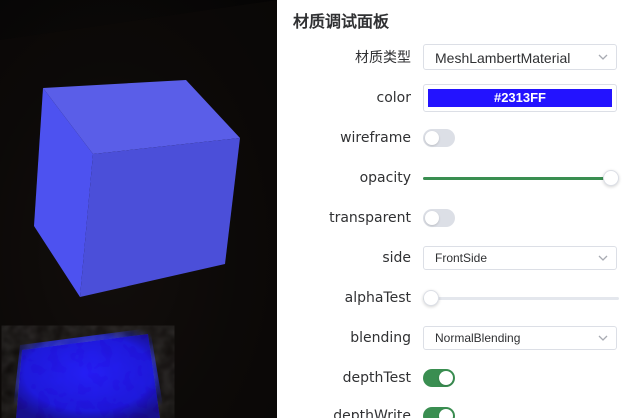 The width and height of the screenshot is (633, 418). What do you see at coordinates (370, 218) in the screenshot?
I see `transparent-label: transparent` at bounding box center [370, 218].